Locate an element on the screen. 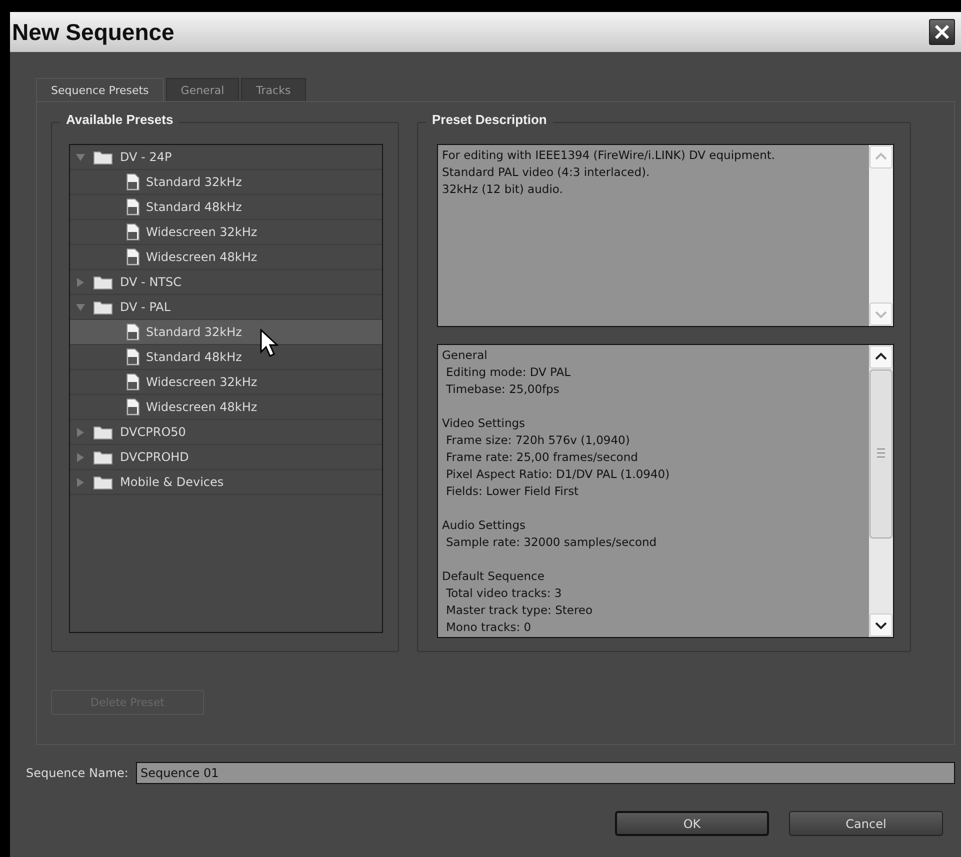 This screenshot has height=857, width=961. scrollbar-thumb is located at coordinates (881, 454).